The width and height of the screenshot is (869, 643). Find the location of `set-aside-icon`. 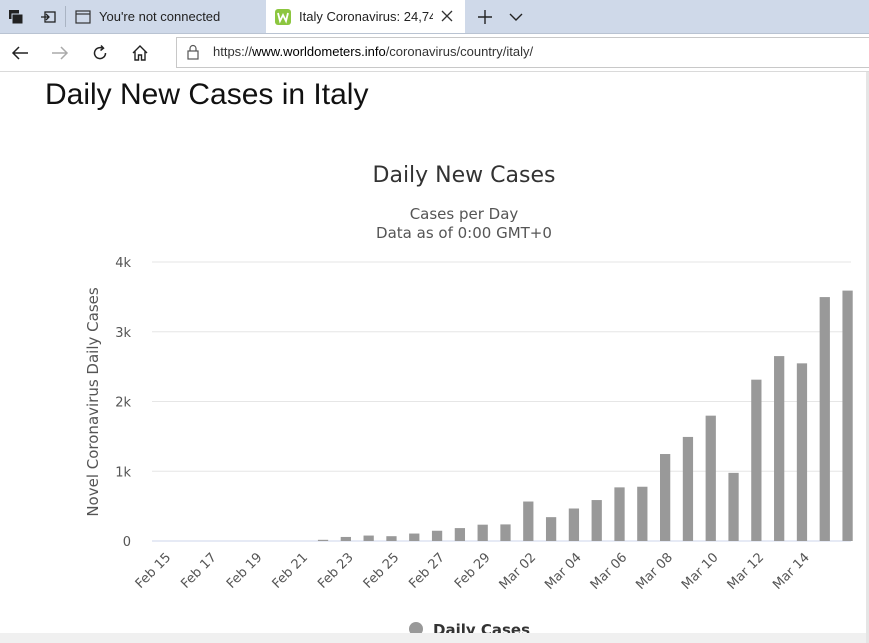

set-aside-icon is located at coordinates (48, 16).